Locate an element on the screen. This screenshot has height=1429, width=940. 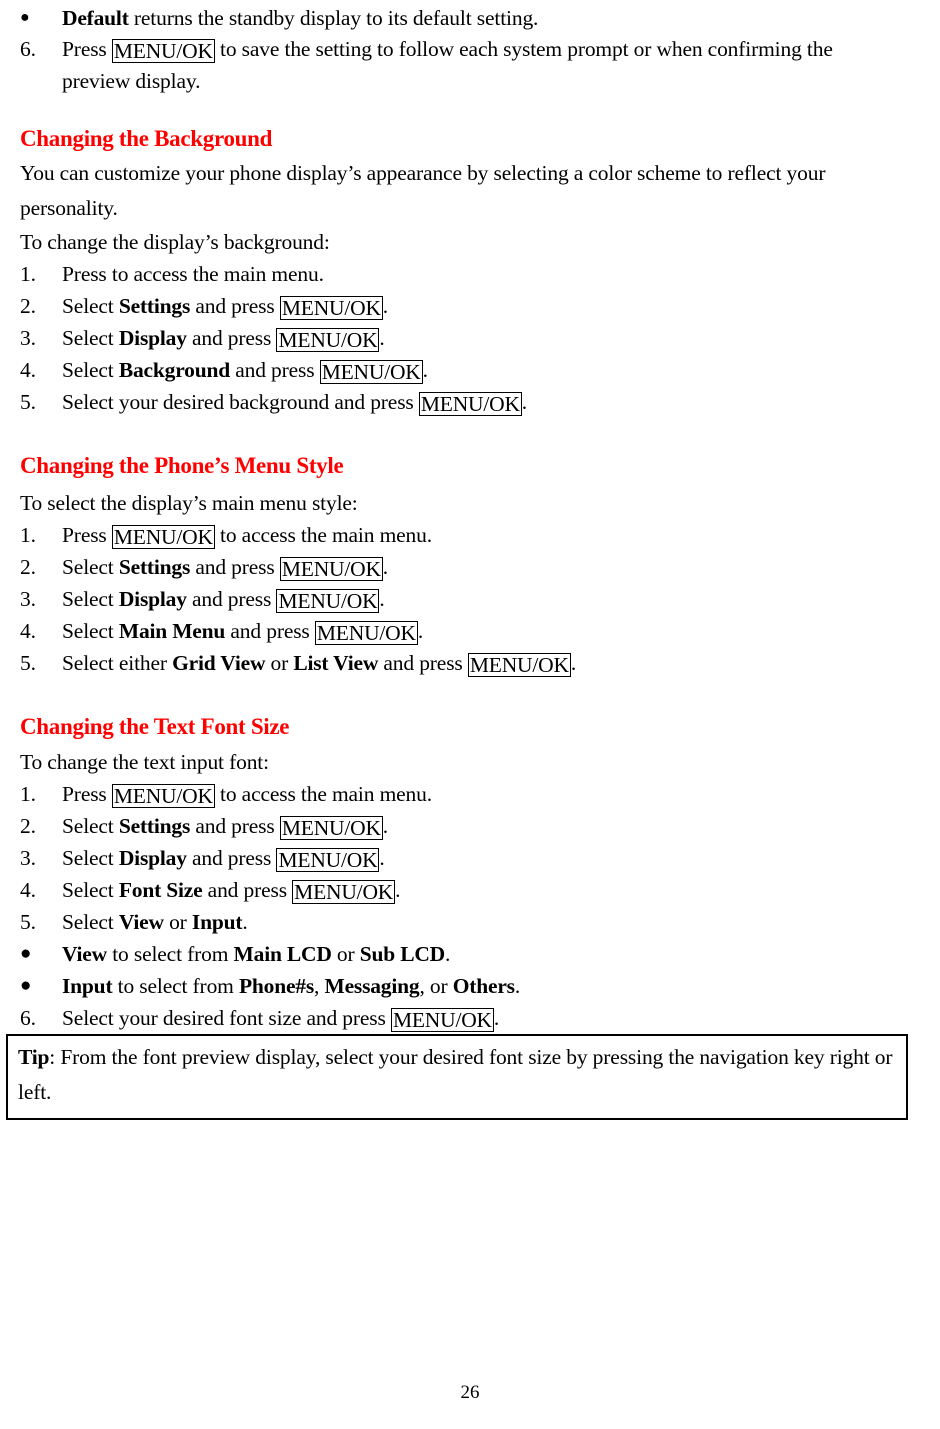
step-text: Press MENU/OK to access the main menu. is located at coordinates (501, 535).